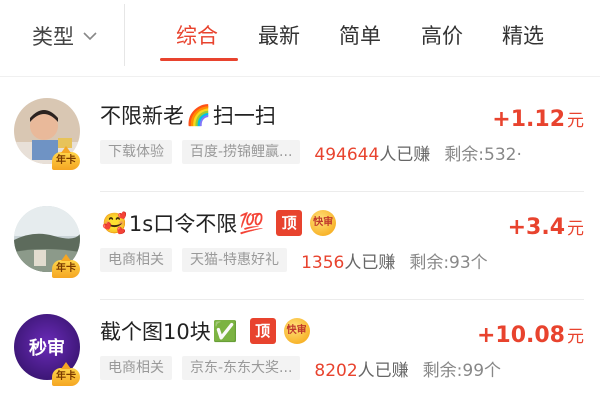 The width and height of the screenshot is (600, 408). I want to click on remaining-count: 剩余:93个, so click(448, 262).